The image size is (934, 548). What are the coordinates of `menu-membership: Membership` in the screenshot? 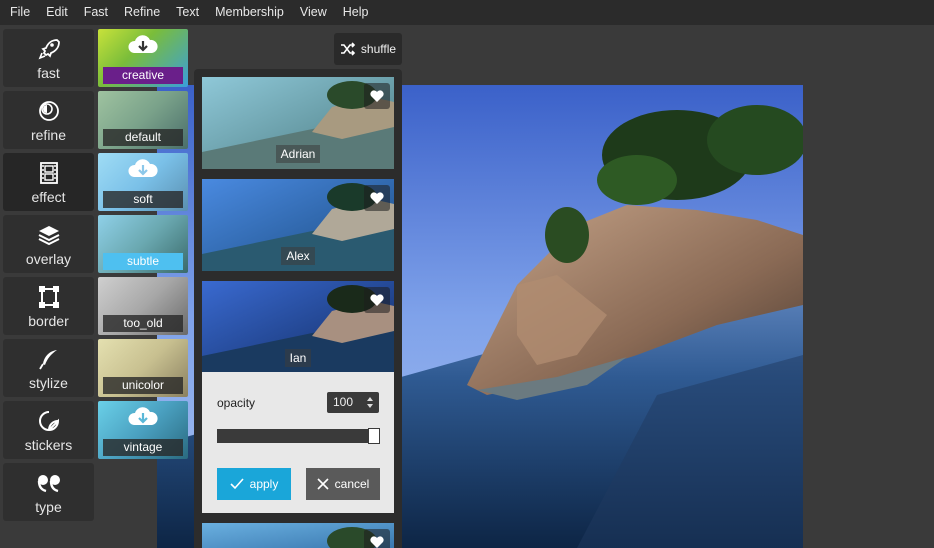 It's located at (249, 12).